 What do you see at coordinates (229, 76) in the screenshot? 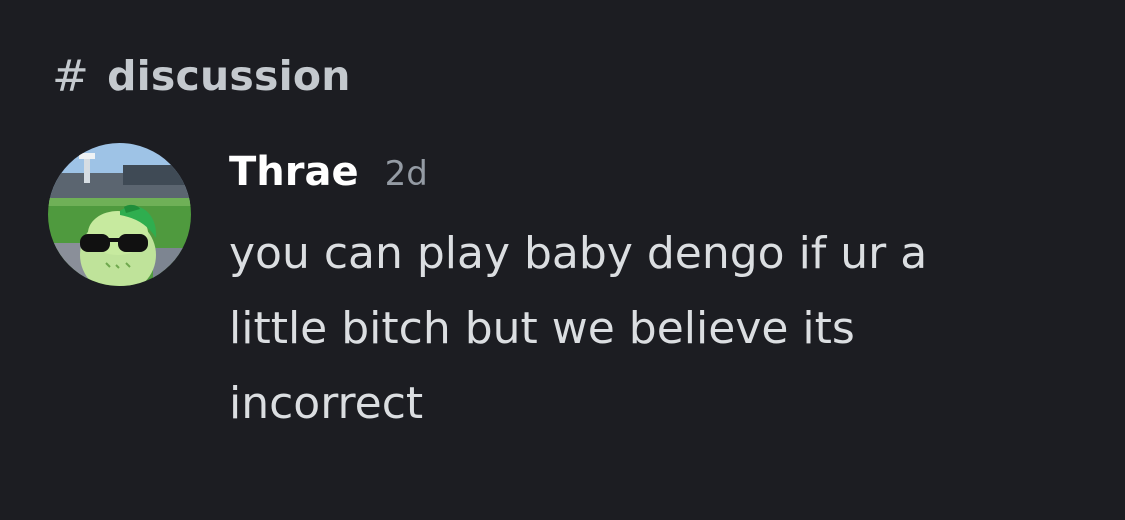
I see `channel-name: discussion` at bounding box center [229, 76].